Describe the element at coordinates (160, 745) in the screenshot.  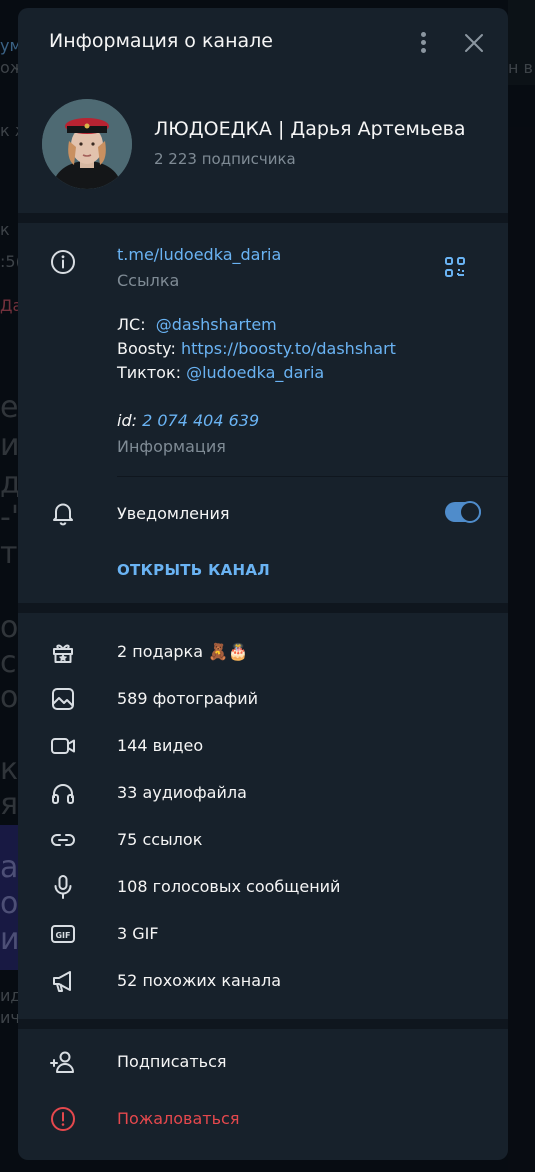
I see `media-item-videos: 144 видео` at that location.